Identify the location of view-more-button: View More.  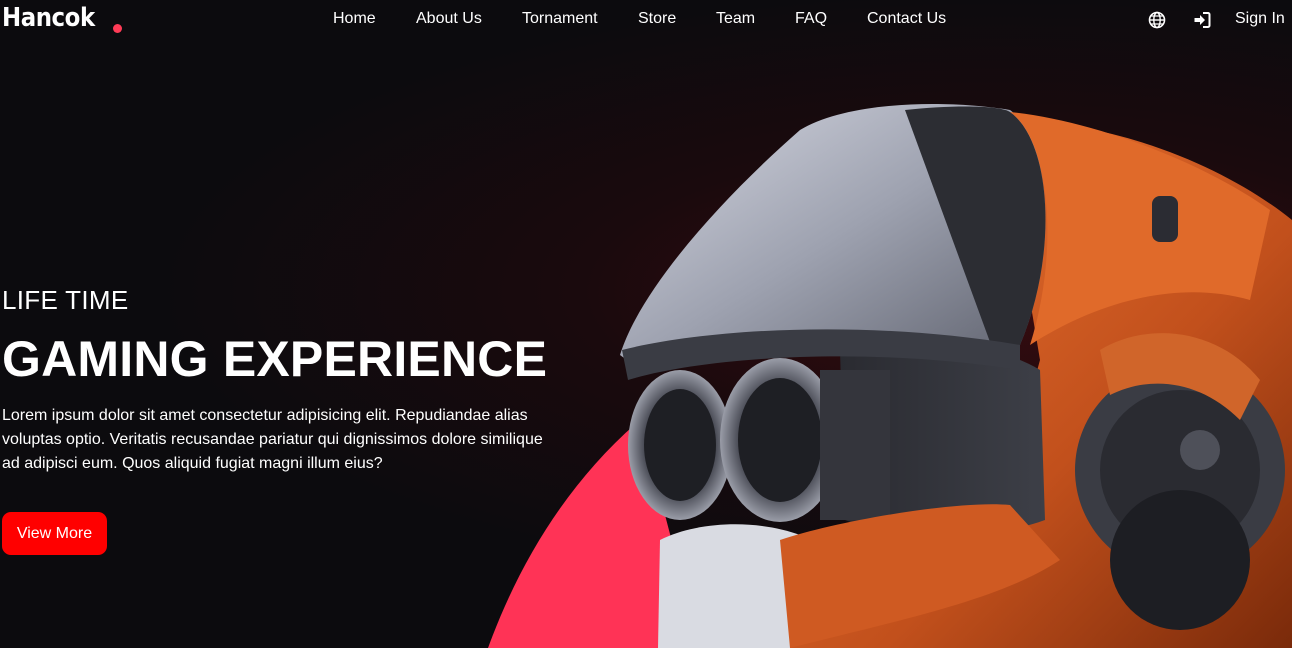
(54, 533).